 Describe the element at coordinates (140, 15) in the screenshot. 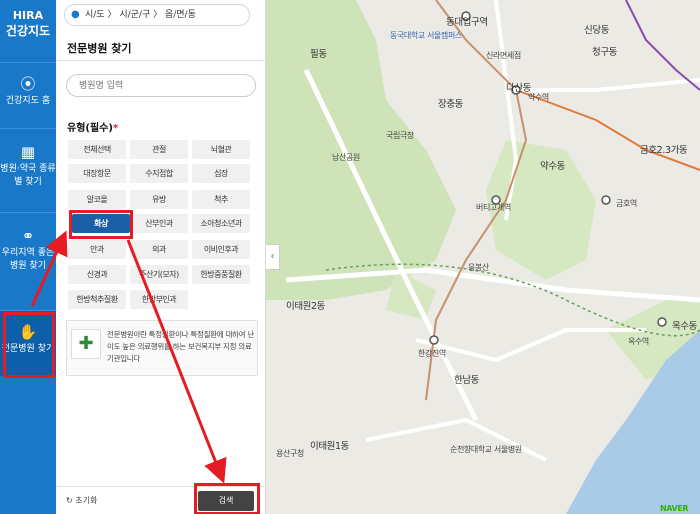

I see `region-selector-text: 시/도 〉 시/군/구 〉 읍/면/동` at that location.